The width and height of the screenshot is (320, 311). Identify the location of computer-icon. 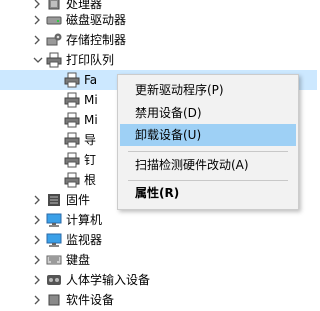
(54, 220).